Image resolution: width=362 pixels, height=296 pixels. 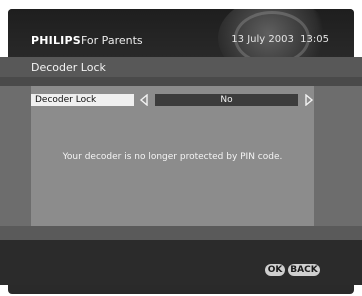 What do you see at coordinates (144, 100) in the screenshot?
I see `left-arrow-icon` at bounding box center [144, 100].